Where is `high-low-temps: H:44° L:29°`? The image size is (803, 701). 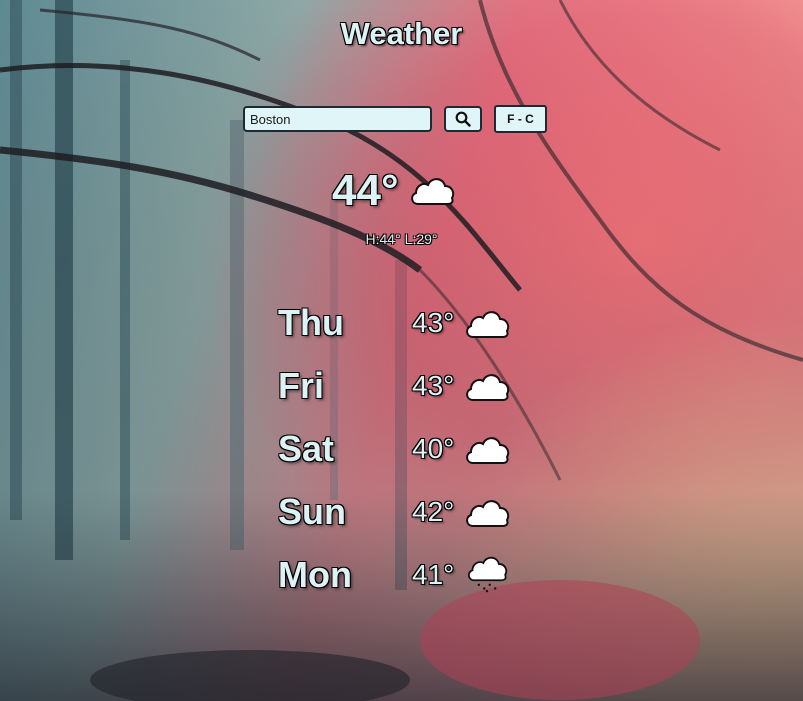 high-low-temps: H:44° L:29° is located at coordinates (401, 239).